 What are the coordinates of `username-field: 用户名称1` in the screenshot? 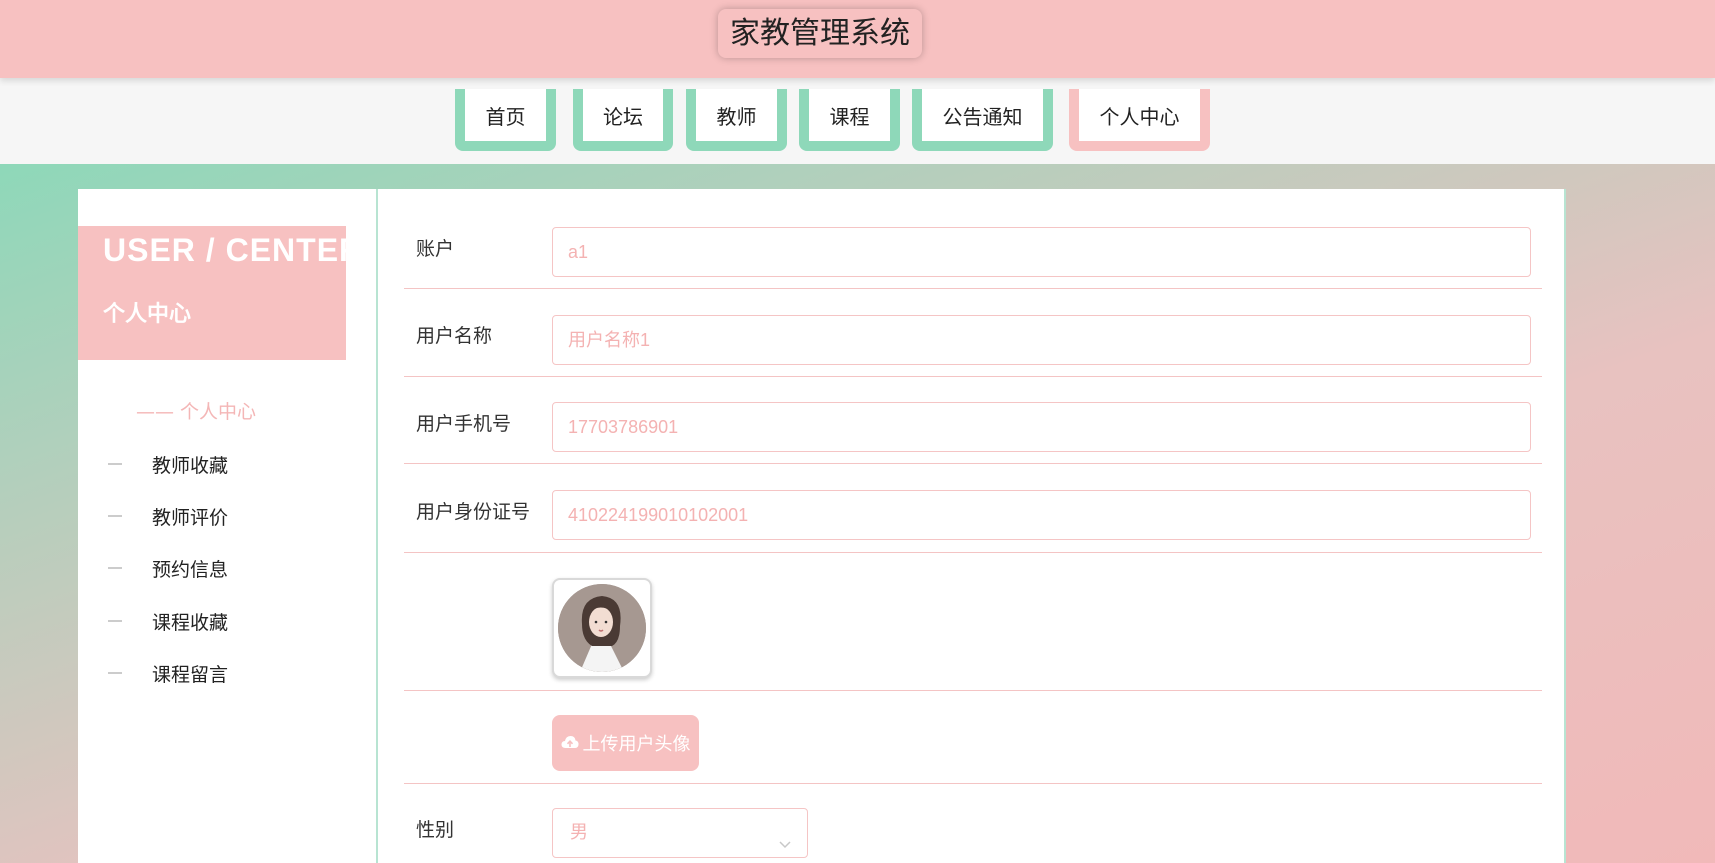 It's located at (1041, 340).